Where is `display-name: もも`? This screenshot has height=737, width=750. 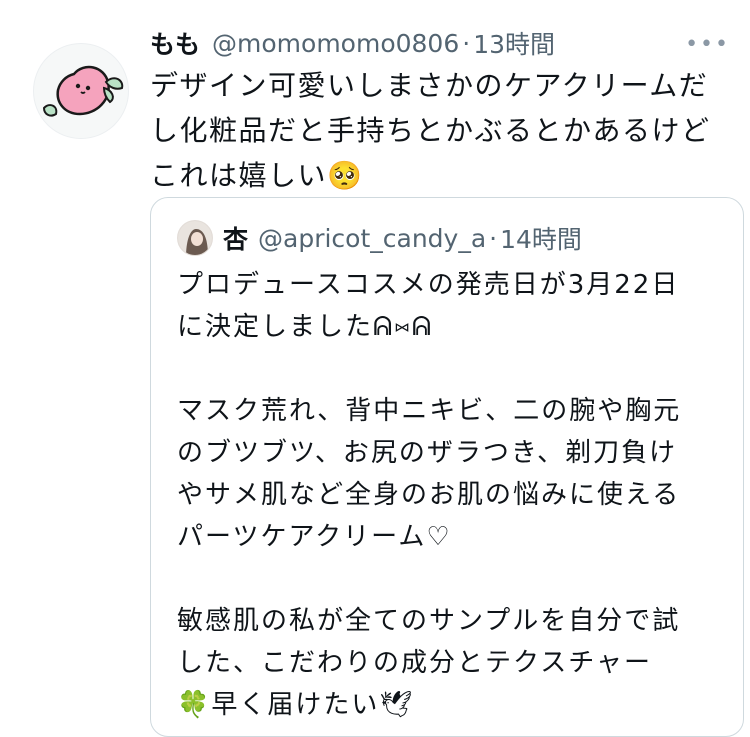
display-name: もも is located at coordinates (175, 43).